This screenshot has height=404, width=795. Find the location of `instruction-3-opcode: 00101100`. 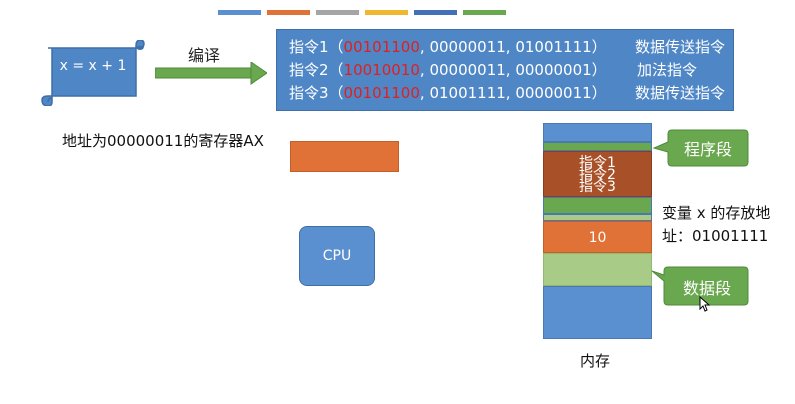

instruction-3-opcode: 00101100 is located at coordinates (381, 93).